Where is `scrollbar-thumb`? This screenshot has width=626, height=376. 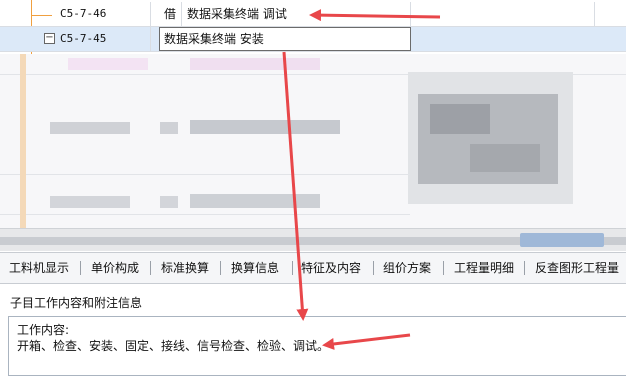 scrollbar-thumb is located at coordinates (562, 240).